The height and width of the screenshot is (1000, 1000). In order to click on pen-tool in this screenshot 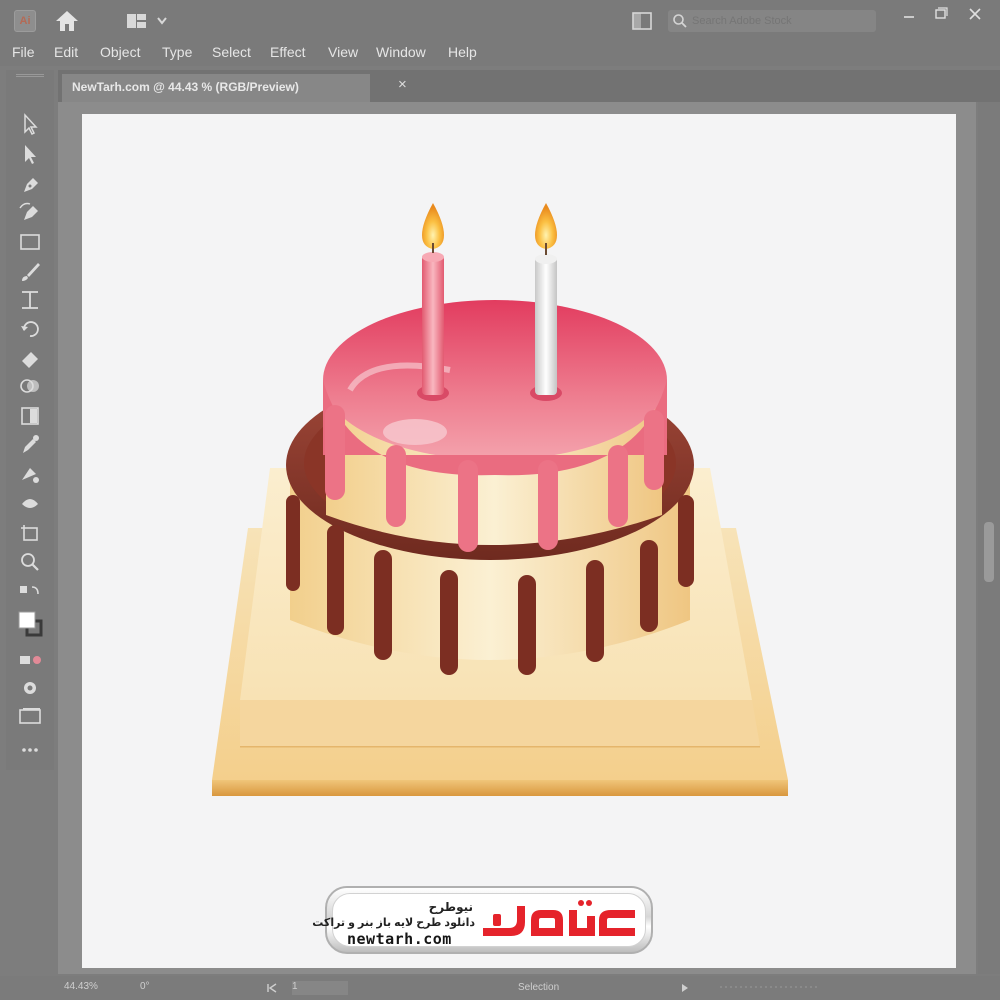, I will do `click(30, 184)`.